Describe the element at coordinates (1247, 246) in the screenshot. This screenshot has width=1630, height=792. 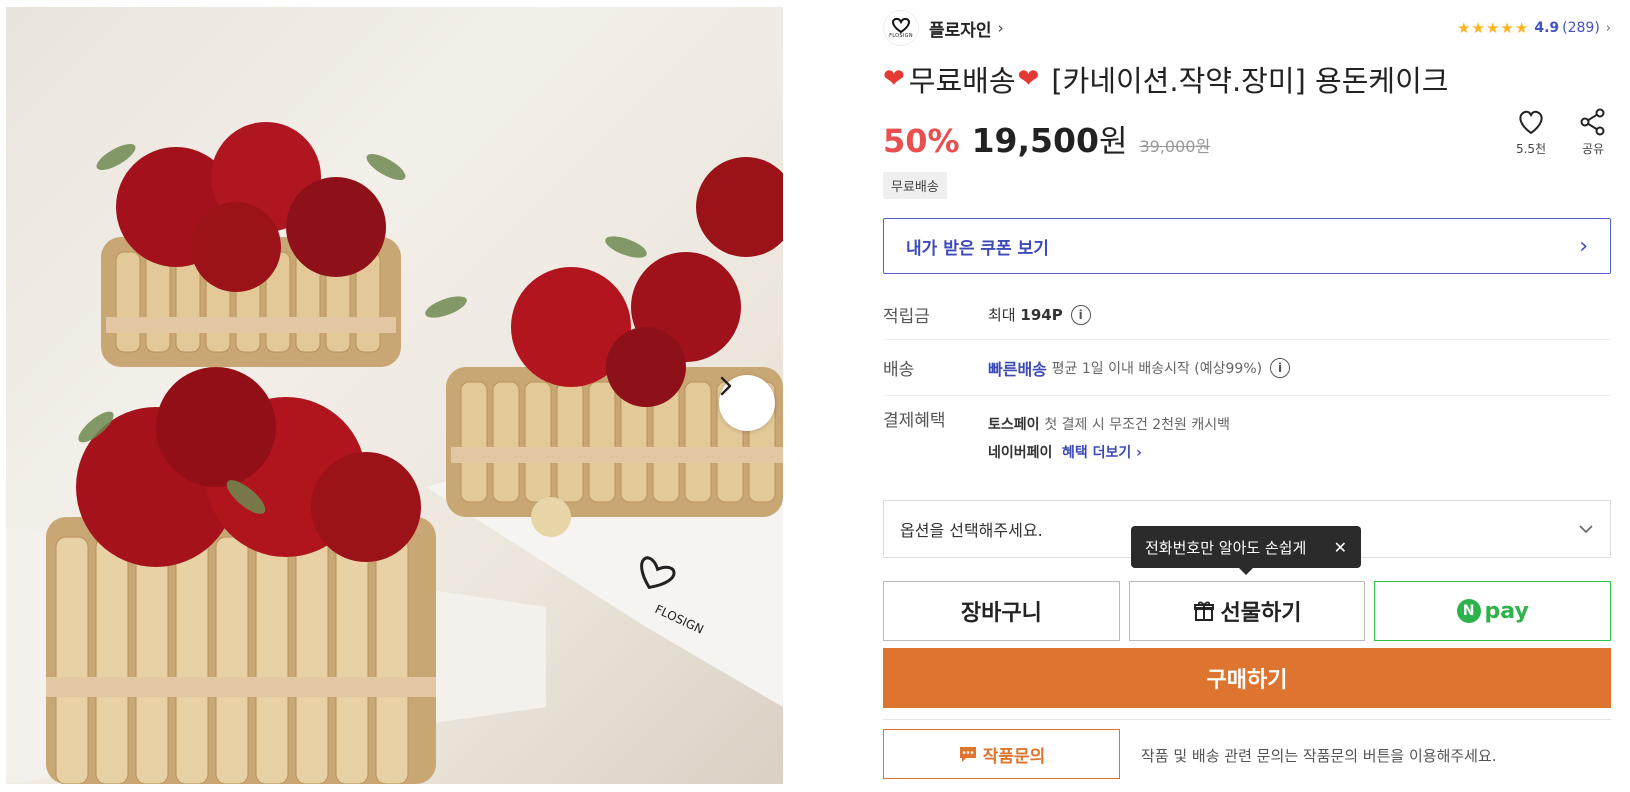
I see `coupon-button: 내가 받은 쿠폰 보기 ›` at that location.